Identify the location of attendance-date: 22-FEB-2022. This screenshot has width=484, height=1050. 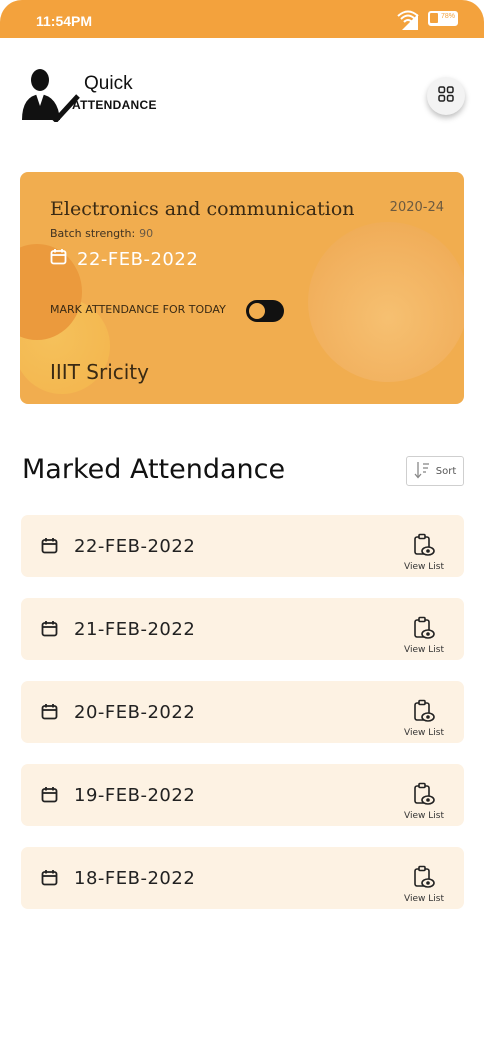
(135, 546).